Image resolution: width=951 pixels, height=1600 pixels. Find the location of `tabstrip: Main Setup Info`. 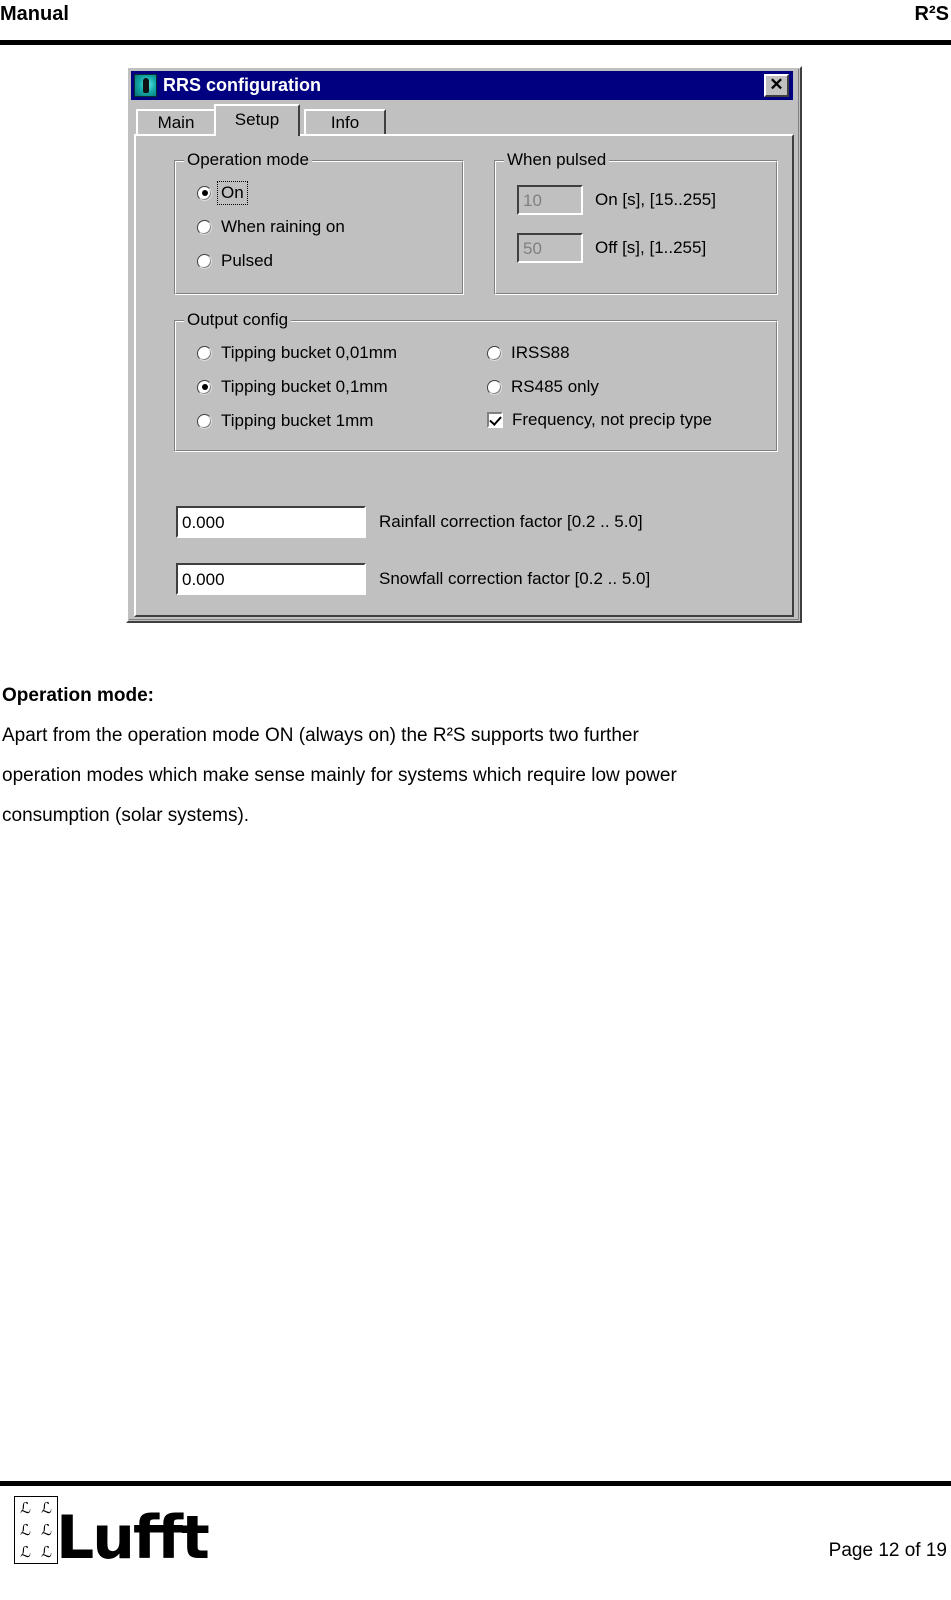

tabstrip: Main Setup Info is located at coordinates (464, 120).